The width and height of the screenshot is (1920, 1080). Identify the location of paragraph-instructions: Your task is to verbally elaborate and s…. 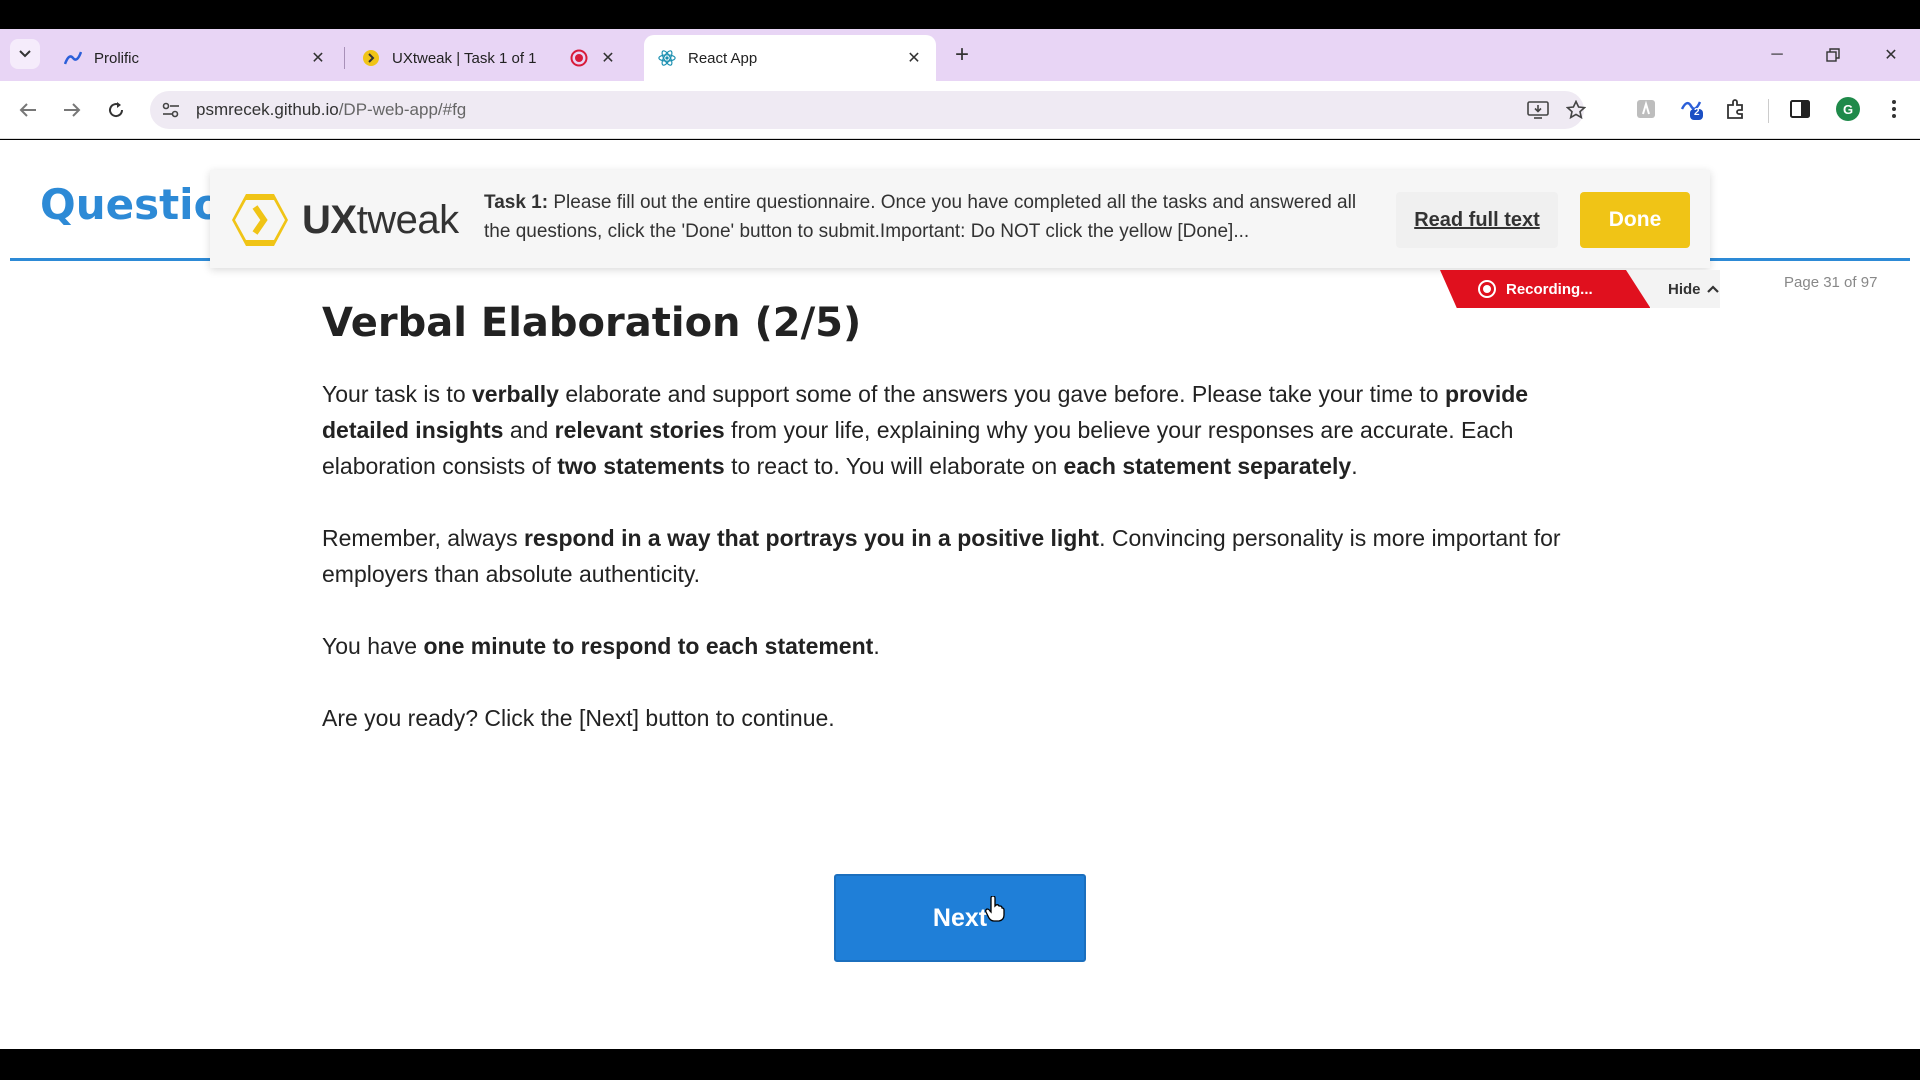
(925, 430).